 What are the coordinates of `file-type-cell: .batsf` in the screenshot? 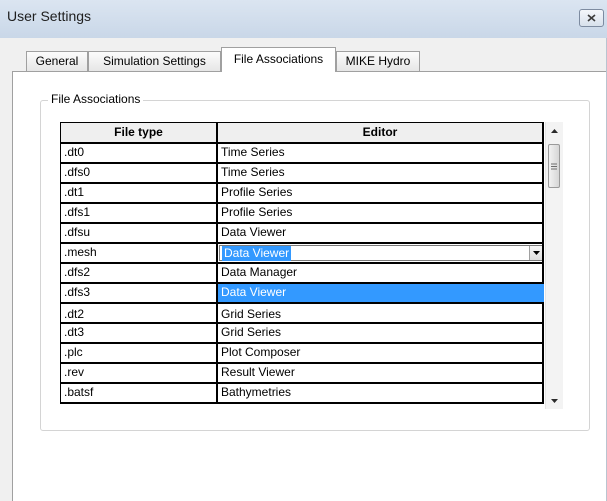 It's located at (139, 394).